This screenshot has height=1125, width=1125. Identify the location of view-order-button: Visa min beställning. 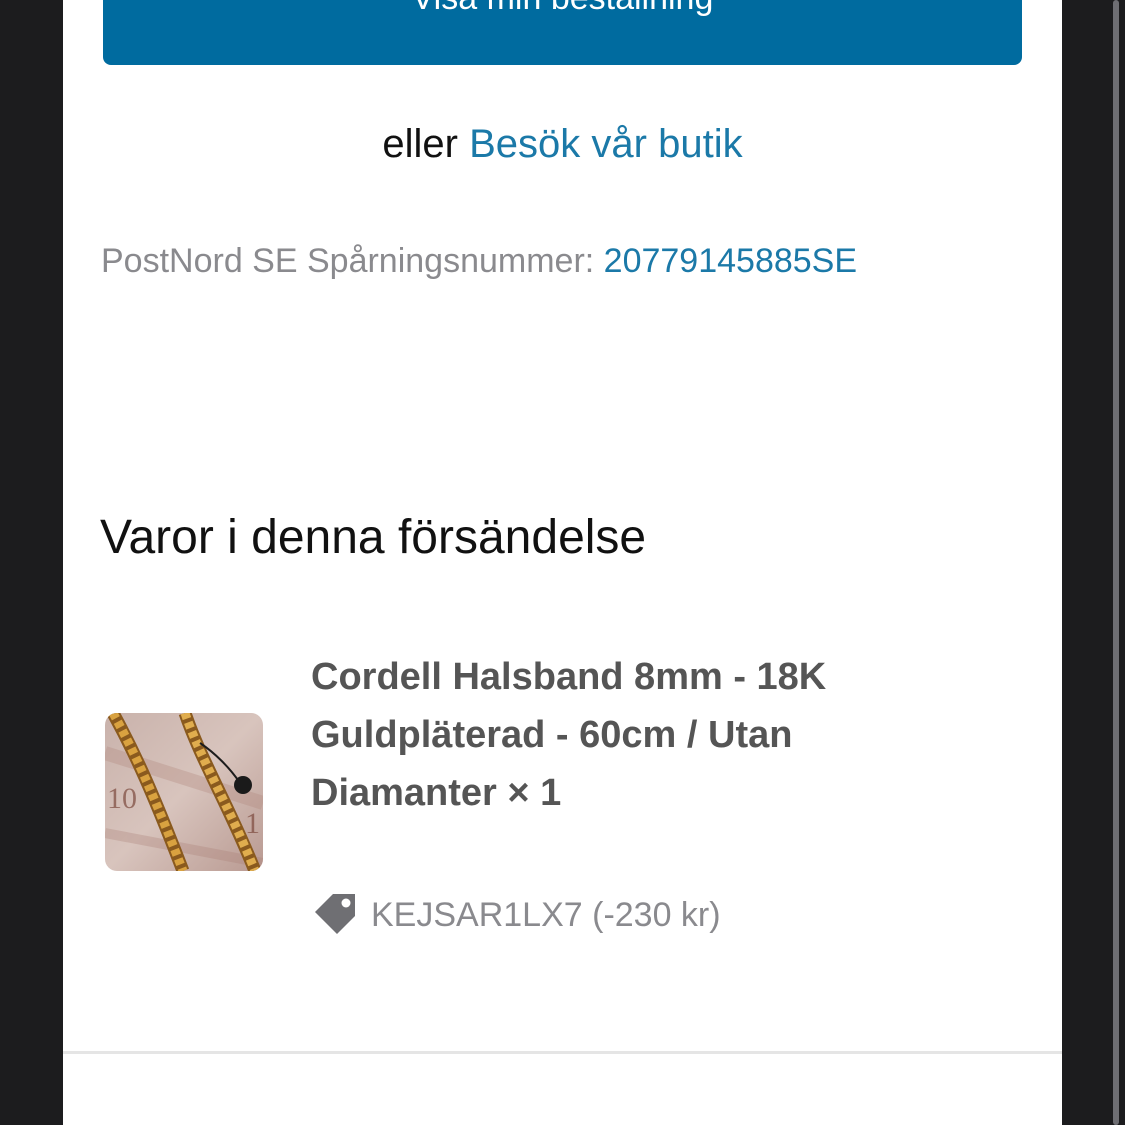
(562, 32).